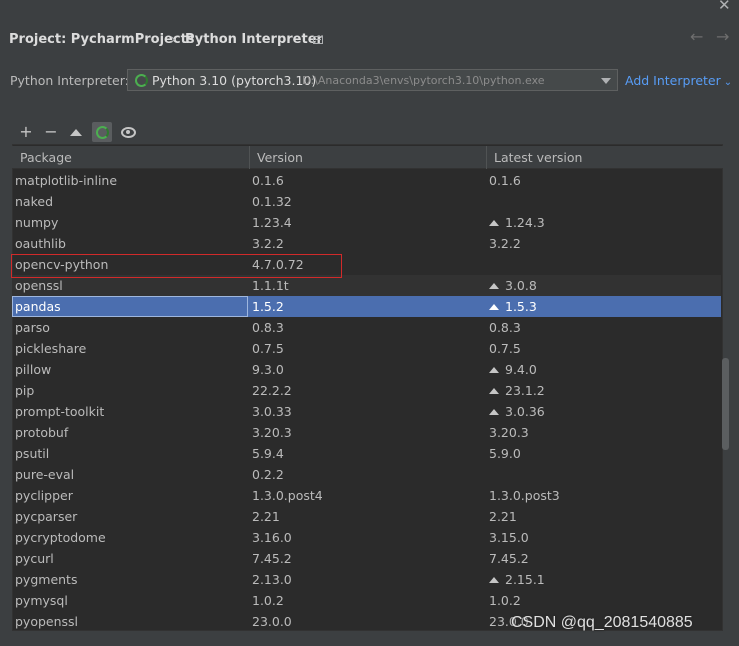 This screenshot has height=646, width=739. I want to click on package-version: 0.8.3, so click(268, 327).